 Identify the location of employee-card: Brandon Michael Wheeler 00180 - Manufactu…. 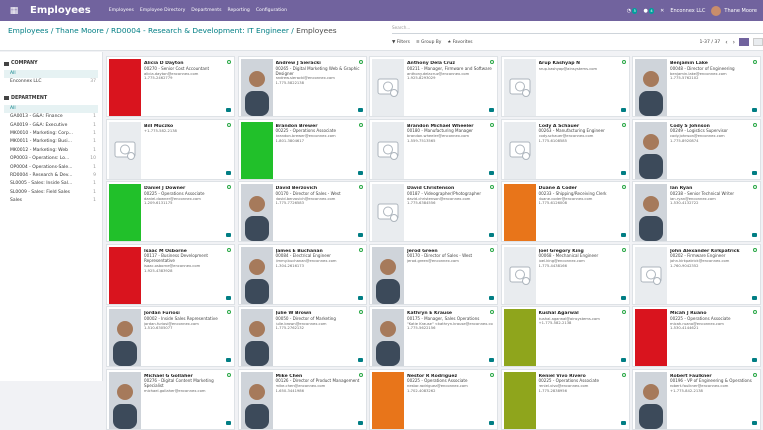
(433, 149).